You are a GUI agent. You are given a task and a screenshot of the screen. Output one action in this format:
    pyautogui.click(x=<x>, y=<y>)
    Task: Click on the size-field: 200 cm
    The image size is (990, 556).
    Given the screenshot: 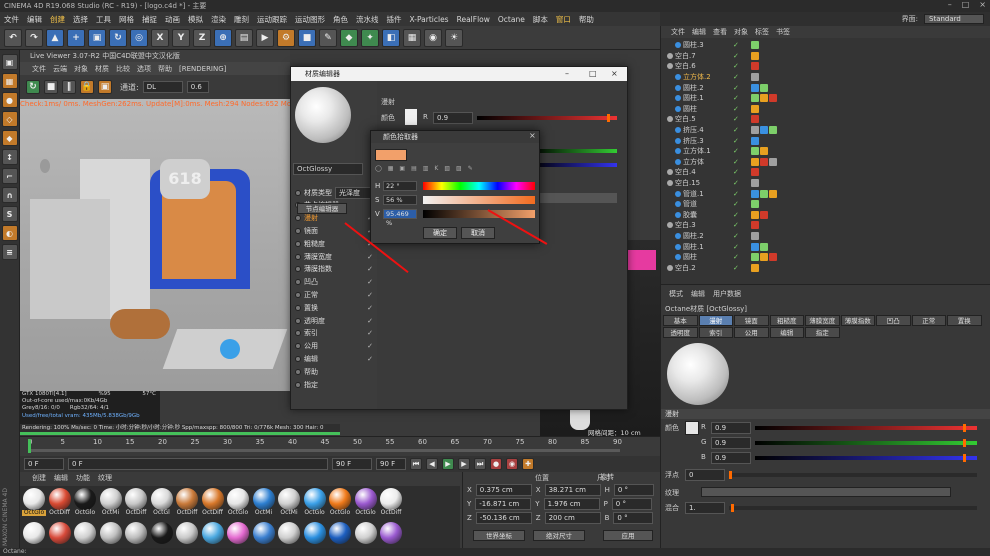 What is the action you would take?
    pyautogui.click(x=572, y=517)
    